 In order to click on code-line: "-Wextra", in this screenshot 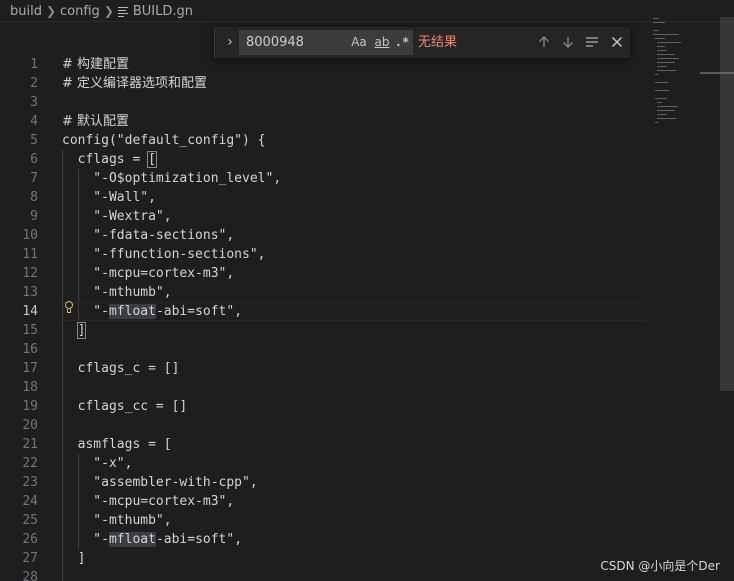, I will do `click(116, 216)`.